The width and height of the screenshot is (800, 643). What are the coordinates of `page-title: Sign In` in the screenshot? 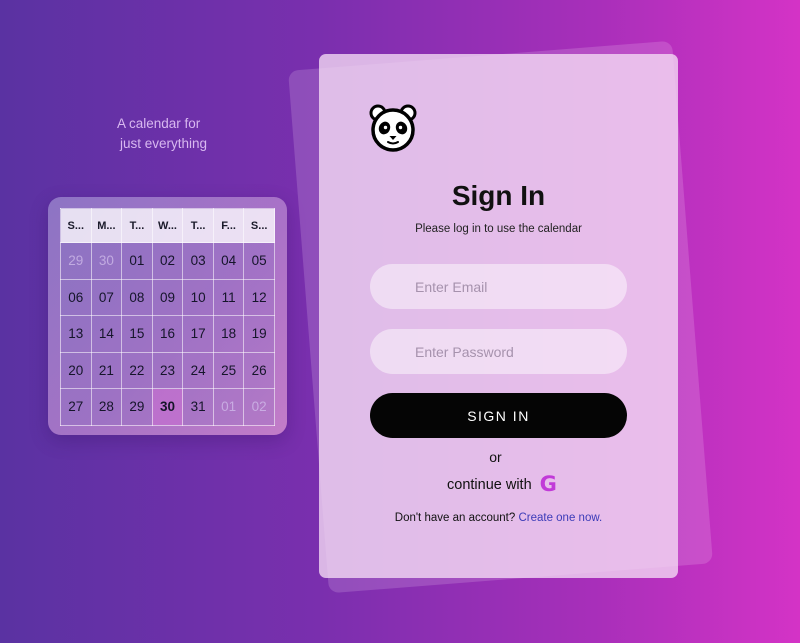 It's located at (498, 195).